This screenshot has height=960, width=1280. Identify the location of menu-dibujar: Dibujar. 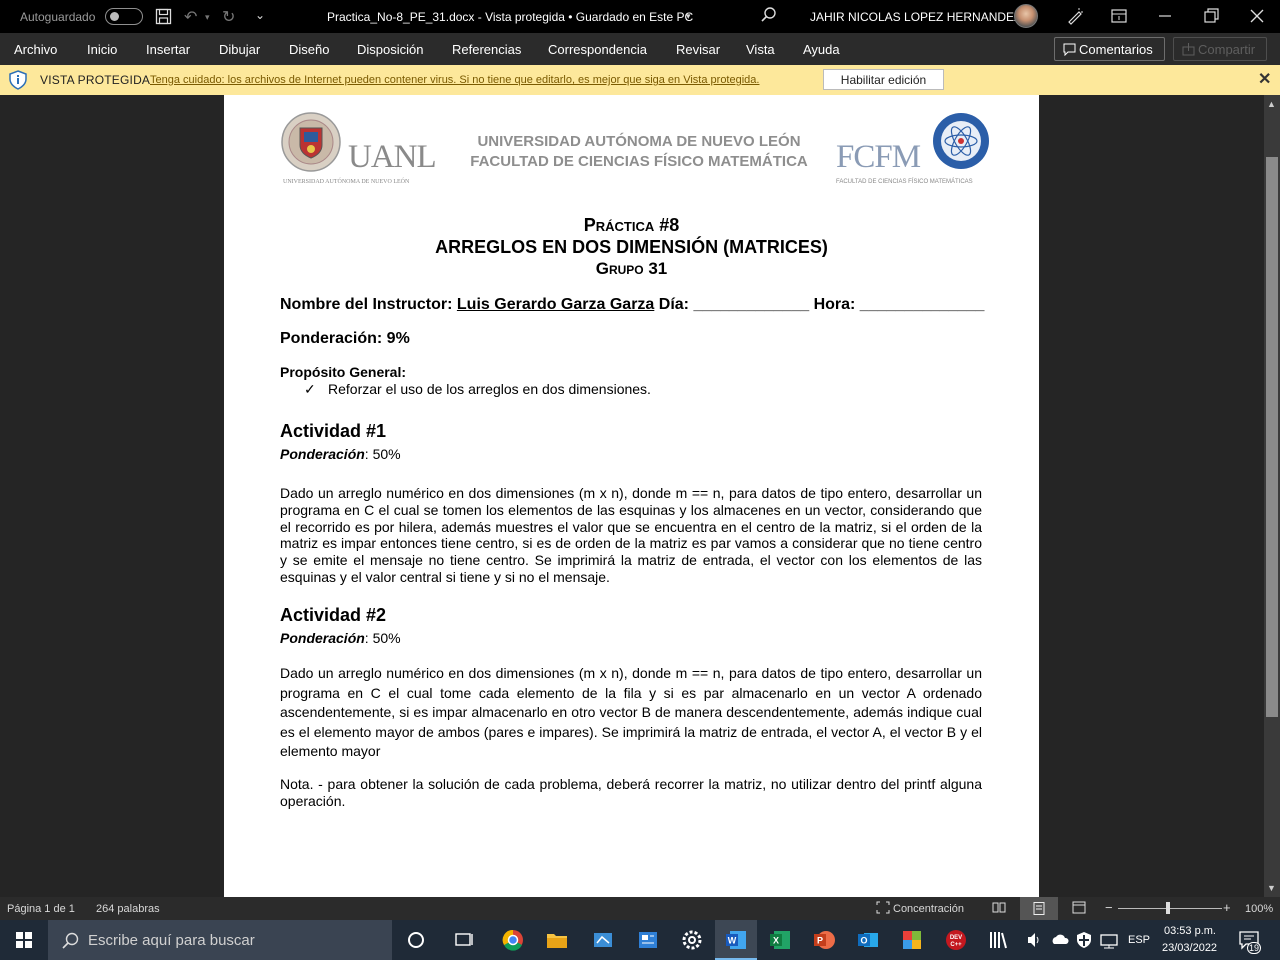
(239, 49).